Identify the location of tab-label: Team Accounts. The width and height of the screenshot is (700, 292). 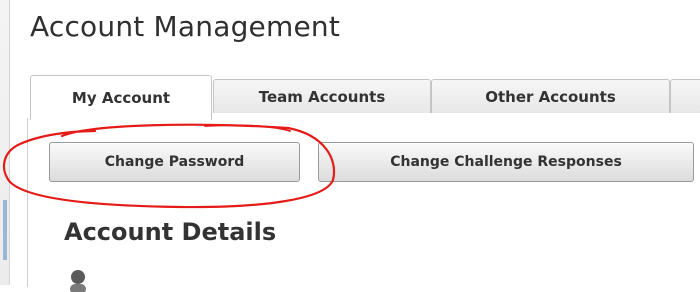
(322, 96).